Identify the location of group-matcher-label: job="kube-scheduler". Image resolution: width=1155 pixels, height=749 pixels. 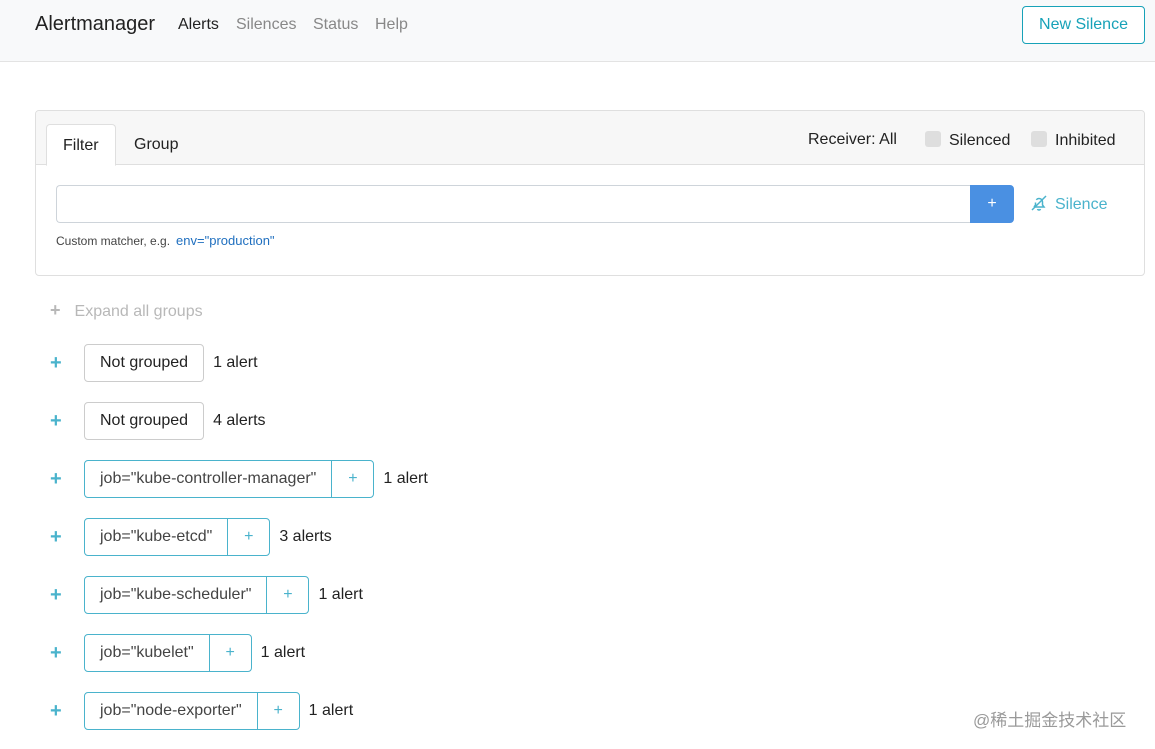
(176, 595).